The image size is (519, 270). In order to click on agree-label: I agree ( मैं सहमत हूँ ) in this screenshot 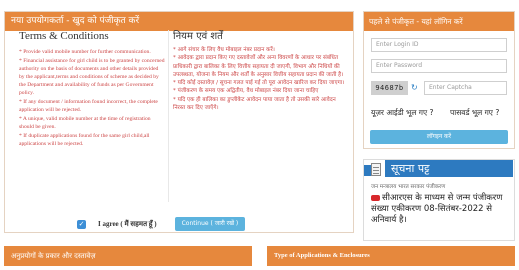, I will do `click(127, 223)`.